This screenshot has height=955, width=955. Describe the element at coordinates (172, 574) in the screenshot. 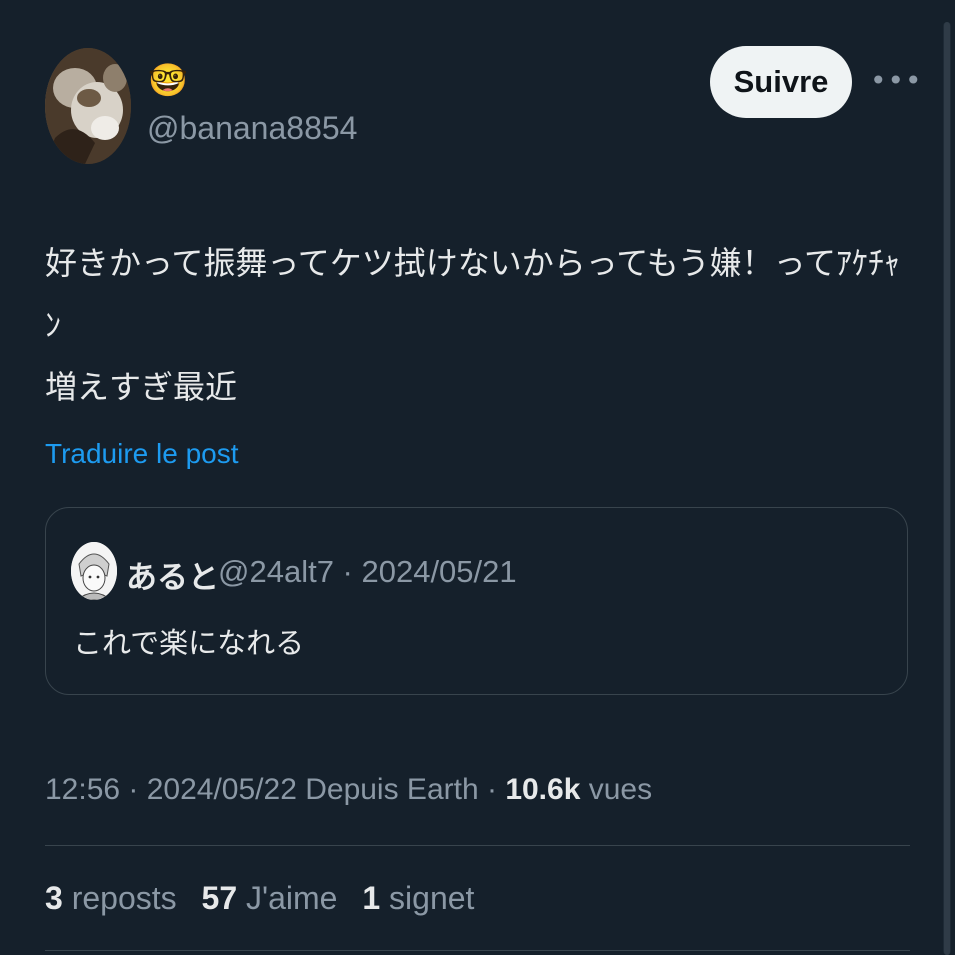

I see `quoted-author-name: あると` at that location.